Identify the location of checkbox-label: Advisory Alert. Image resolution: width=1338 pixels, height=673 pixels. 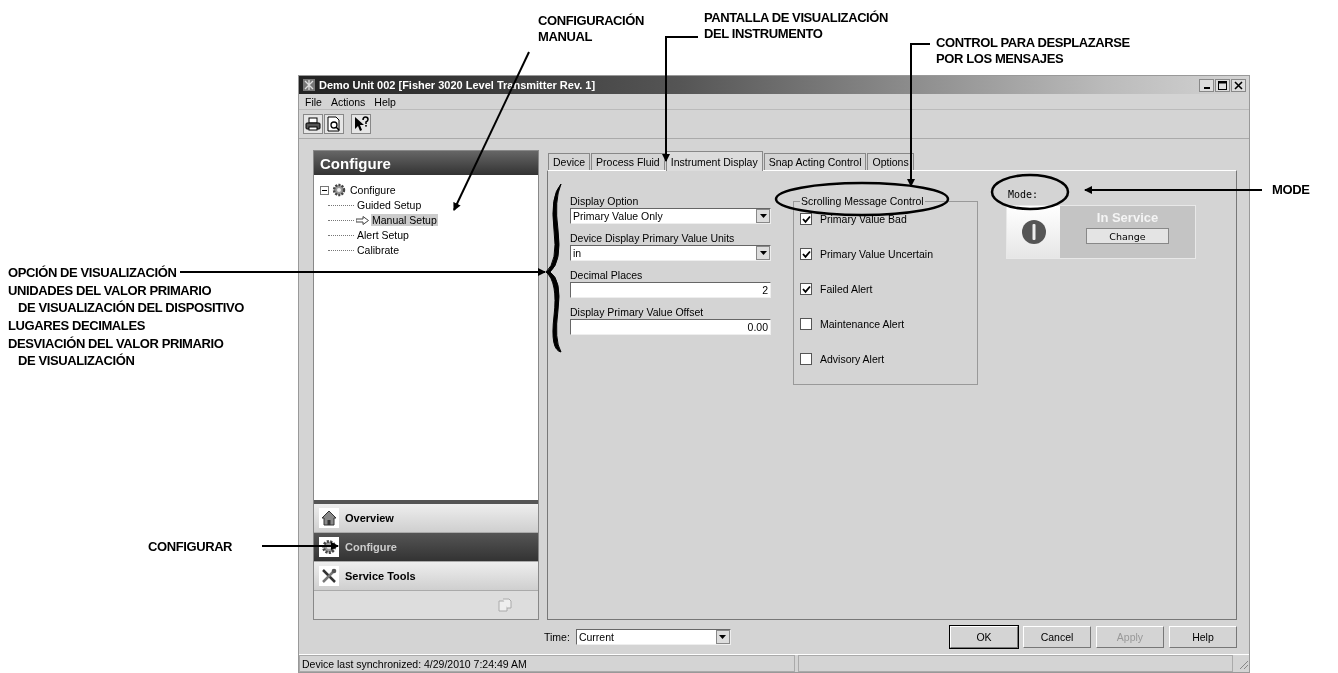
(852, 359).